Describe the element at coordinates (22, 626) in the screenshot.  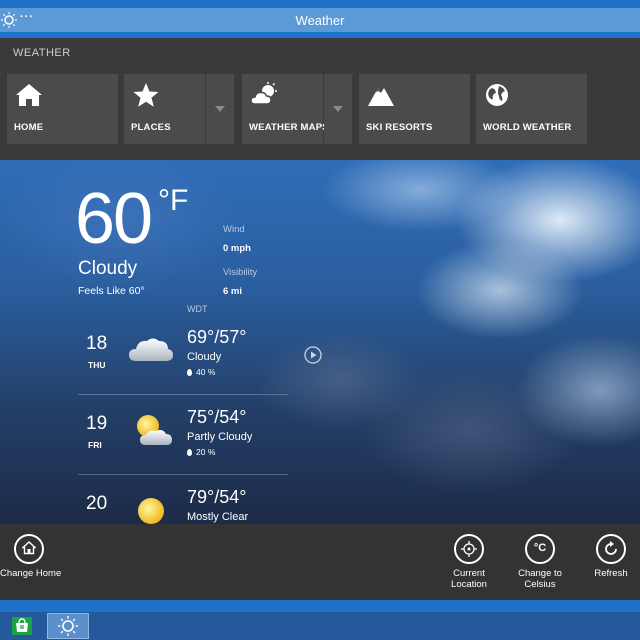
I see `store-icon` at that location.